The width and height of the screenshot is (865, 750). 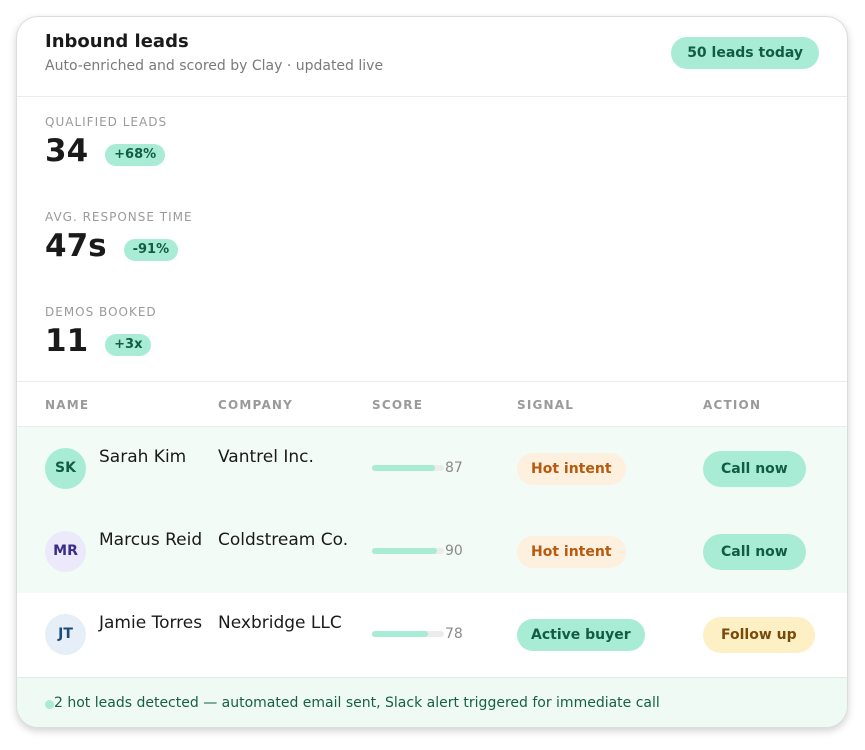 What do you see at coordinates (398, 405) in the screenshot?
I see `column-header-score: SCORE` at bounding box center [398, 405].